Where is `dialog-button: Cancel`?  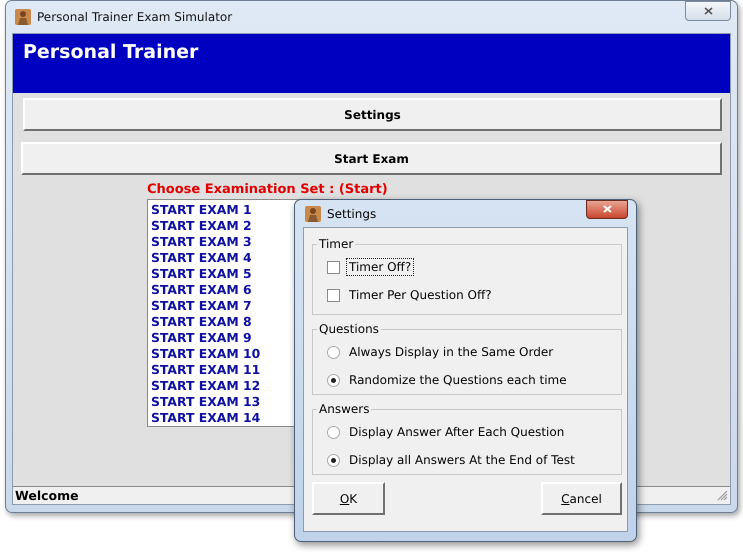
dialog-button: Cancel is located at coordinates (581, 498).